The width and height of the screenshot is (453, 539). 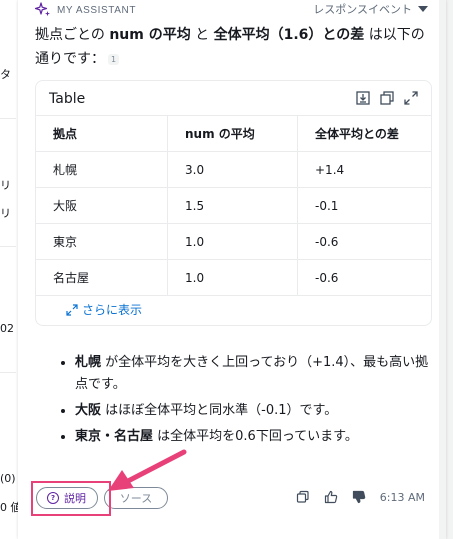 I want to click on list-item-bold: 東京・名古屋, so click(x=114, y=436).